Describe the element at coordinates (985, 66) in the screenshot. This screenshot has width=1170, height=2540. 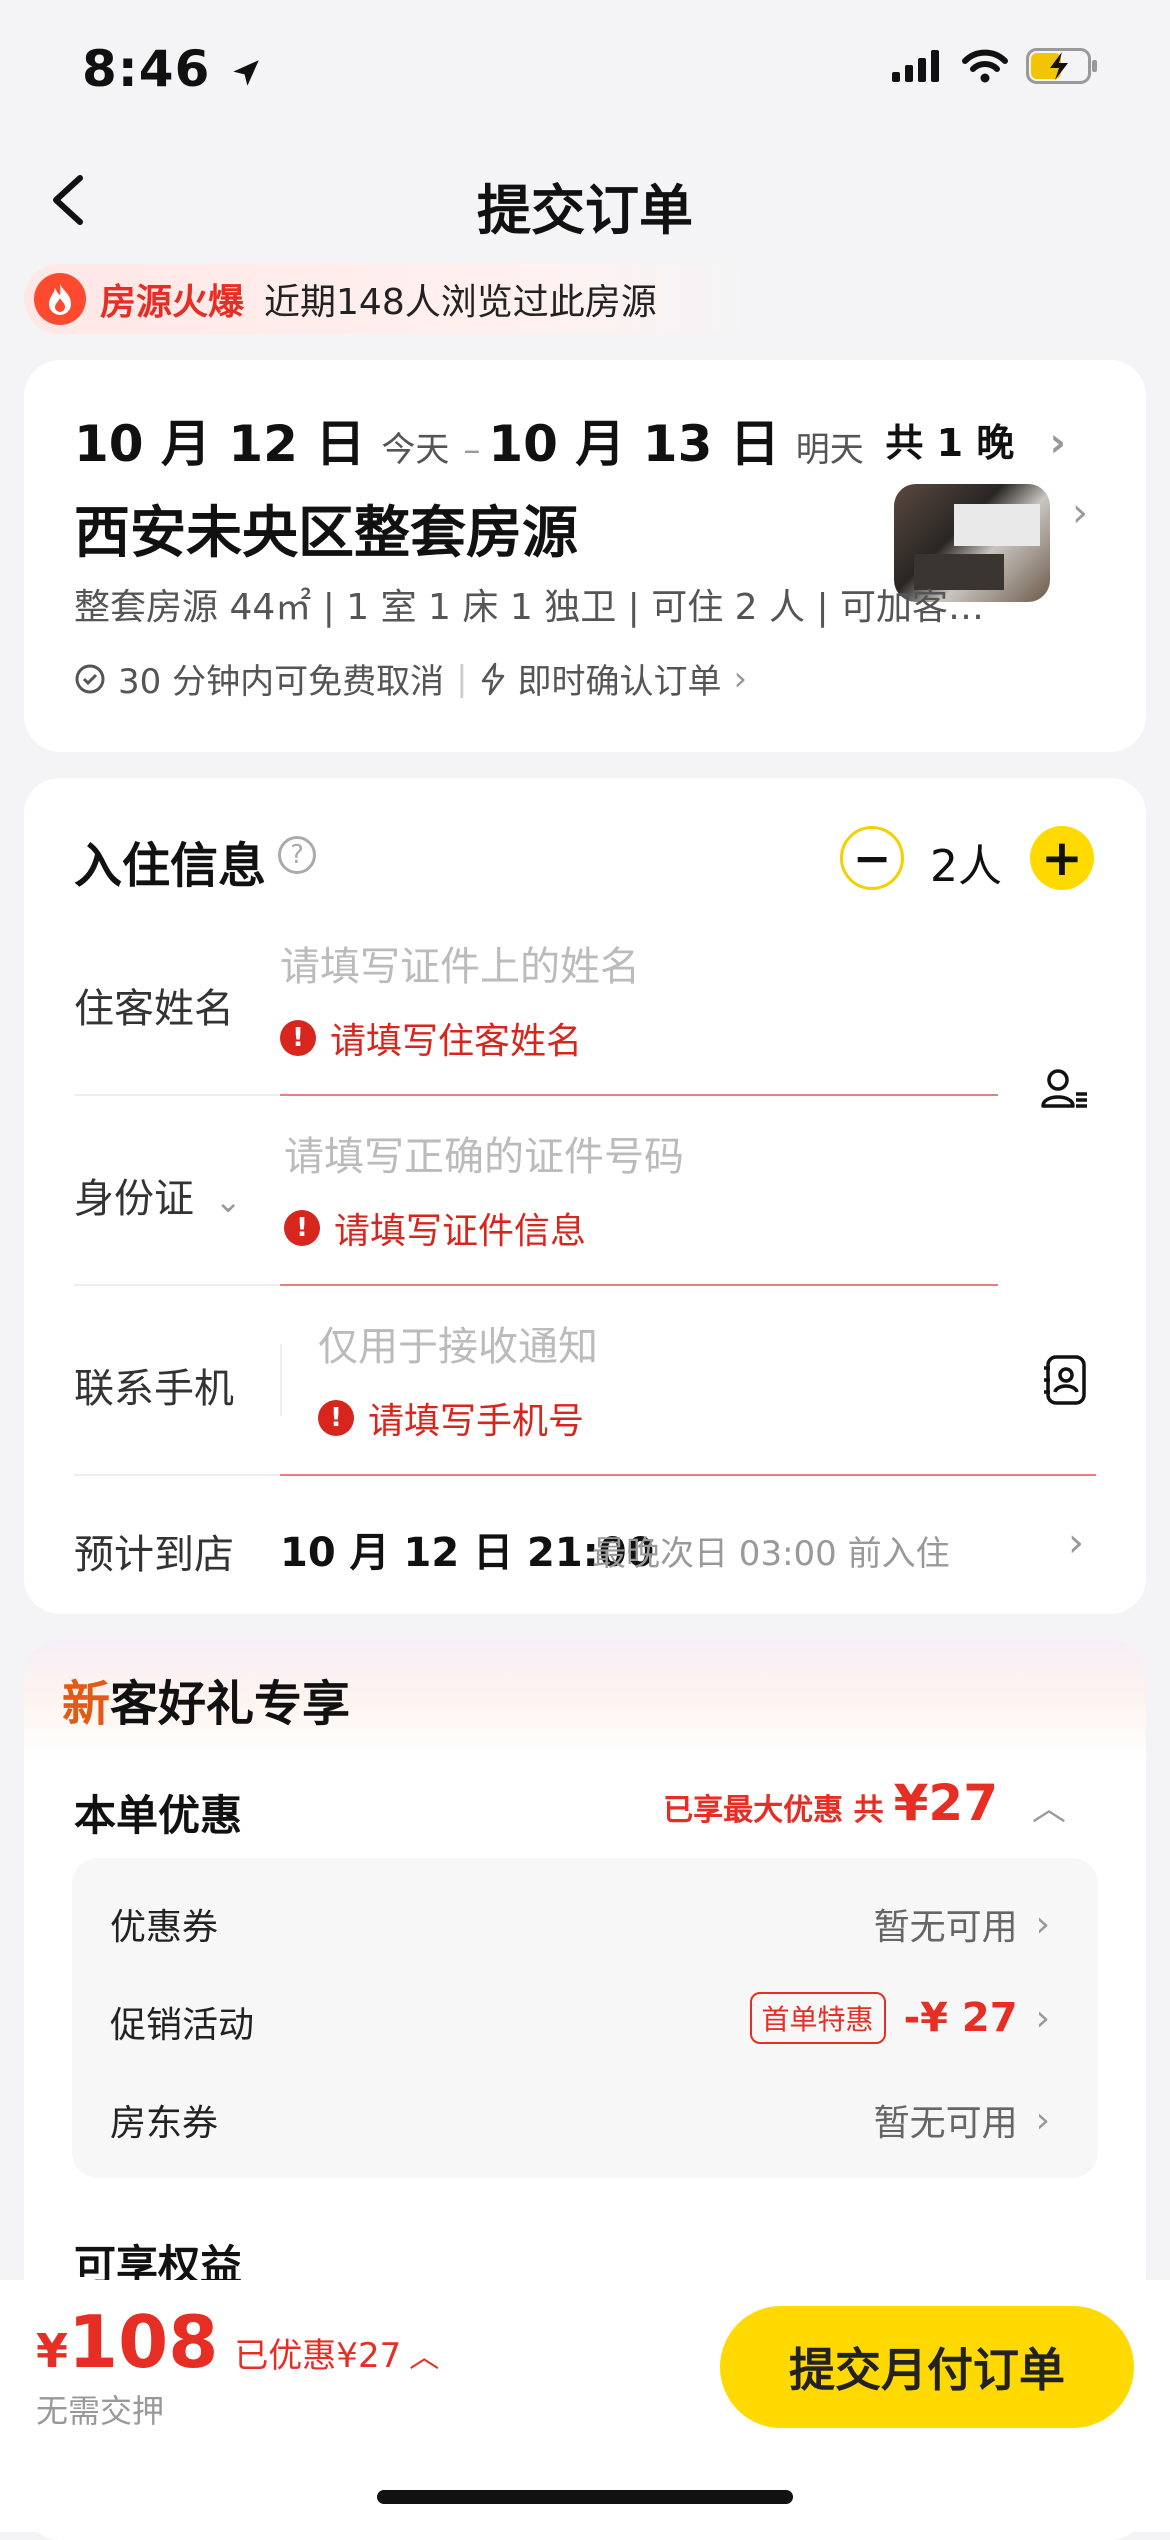
I see `wifi-icon` at that location.